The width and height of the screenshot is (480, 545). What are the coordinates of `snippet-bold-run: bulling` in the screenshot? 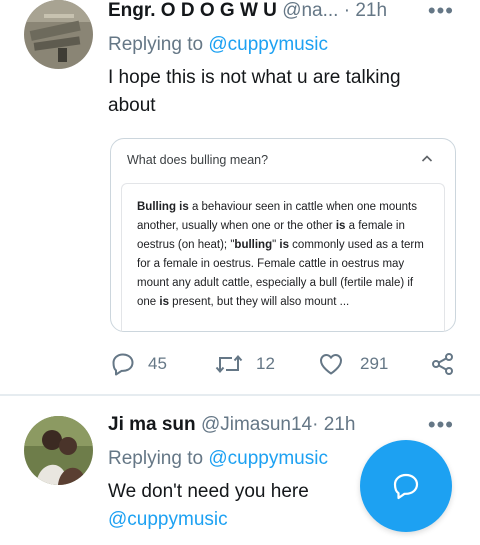 It's located at (253, 245).